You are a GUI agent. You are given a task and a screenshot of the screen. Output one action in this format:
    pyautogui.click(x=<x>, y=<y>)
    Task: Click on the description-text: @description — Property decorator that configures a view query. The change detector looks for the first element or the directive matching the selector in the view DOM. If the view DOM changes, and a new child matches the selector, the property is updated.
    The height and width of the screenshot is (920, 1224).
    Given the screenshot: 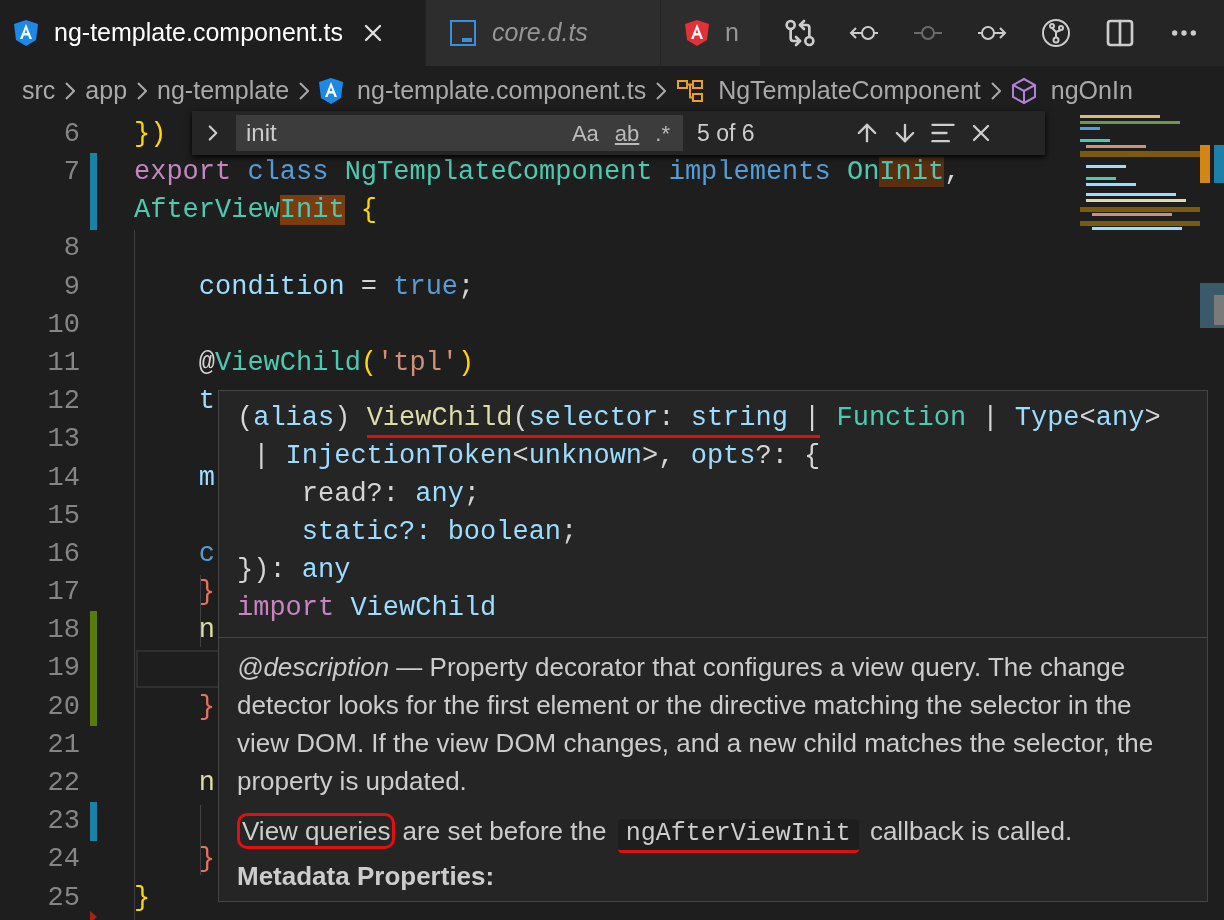 What is the action you would take?
    pyautogui.click(x=696, y=724)
    